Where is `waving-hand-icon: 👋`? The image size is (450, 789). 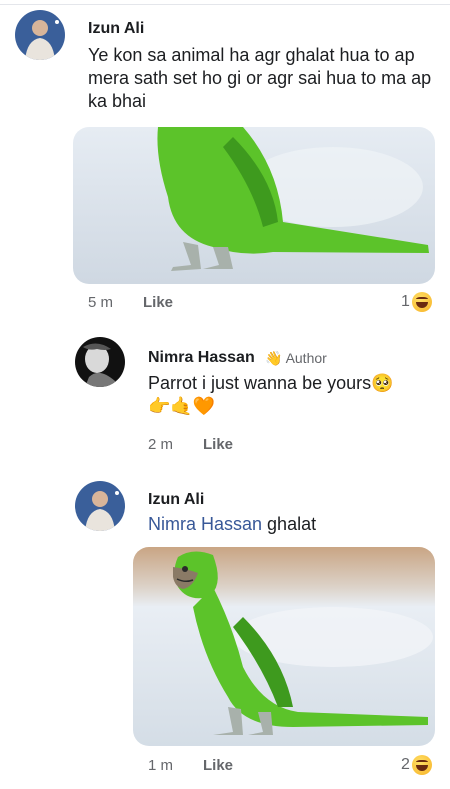 waving-hand-icon: 👋 is located at coordinates (274, 358).